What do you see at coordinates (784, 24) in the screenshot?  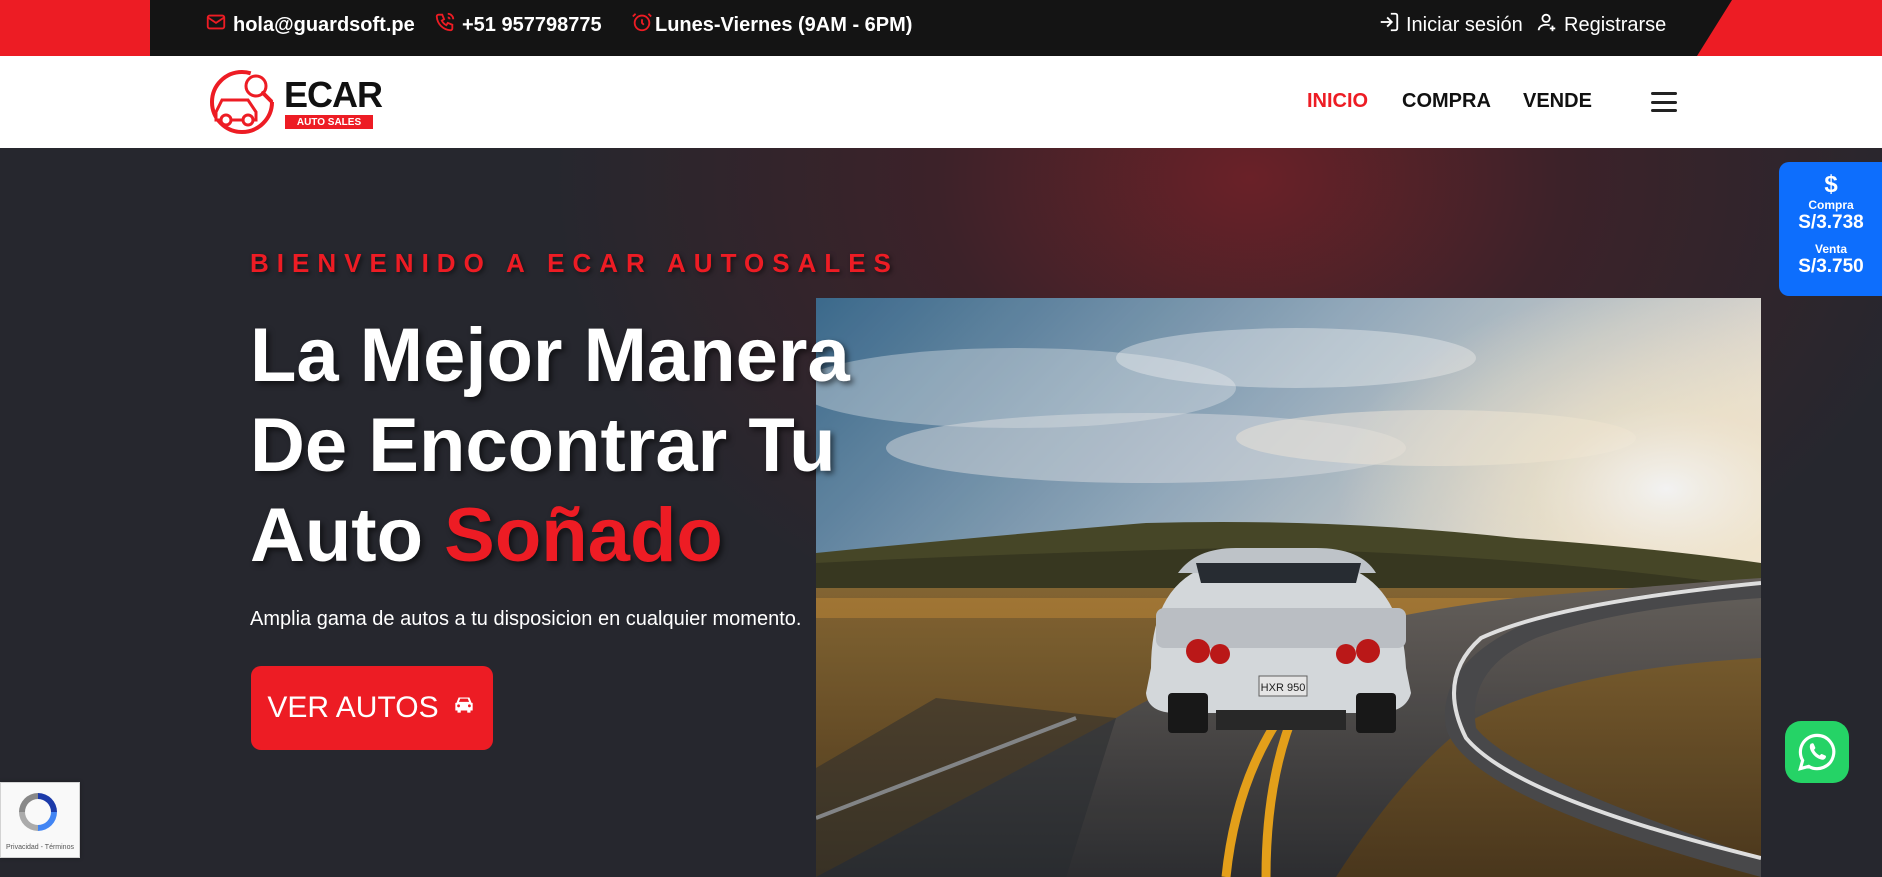 I see `business-hours-text: Lunes-Viernes (9AM - 6PM)` at bounding box center [784, 24].